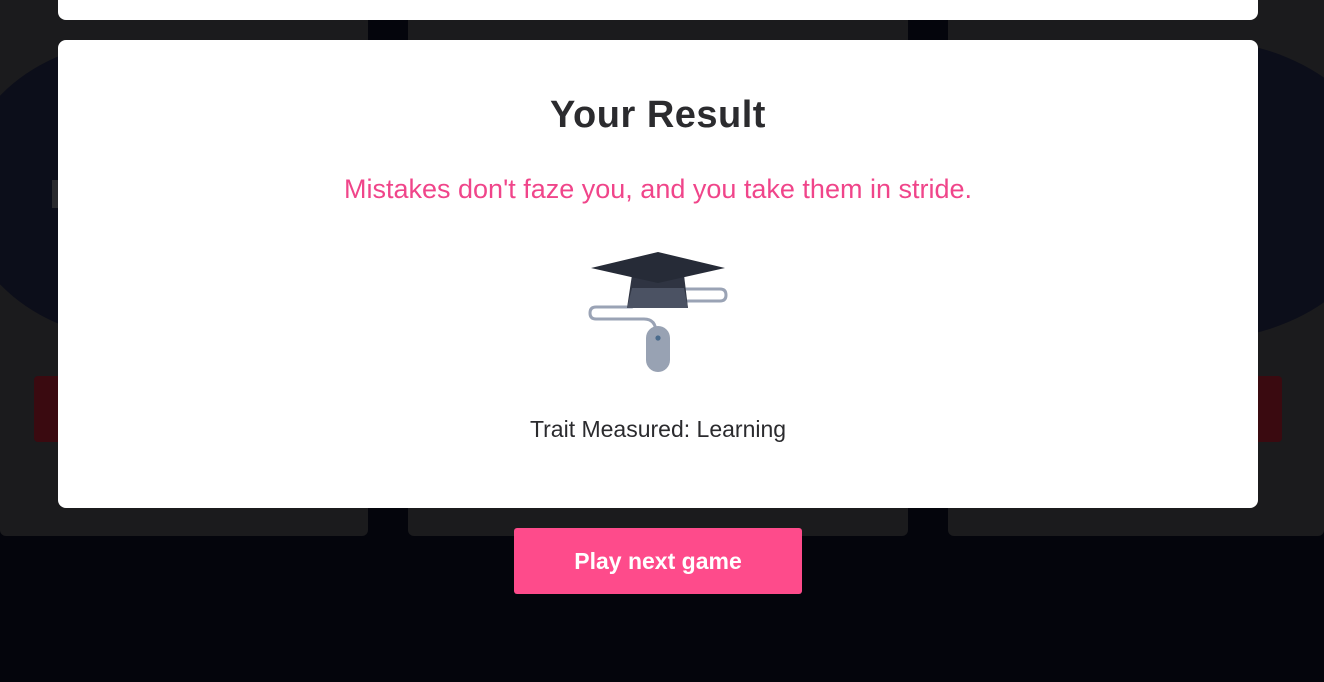 Image resolution: width=1324 pixels, height=682 pixels. Describe the element at coordinates (658, 561) in the screenshot. I see `play-next-game-button: Play next game` at that location.